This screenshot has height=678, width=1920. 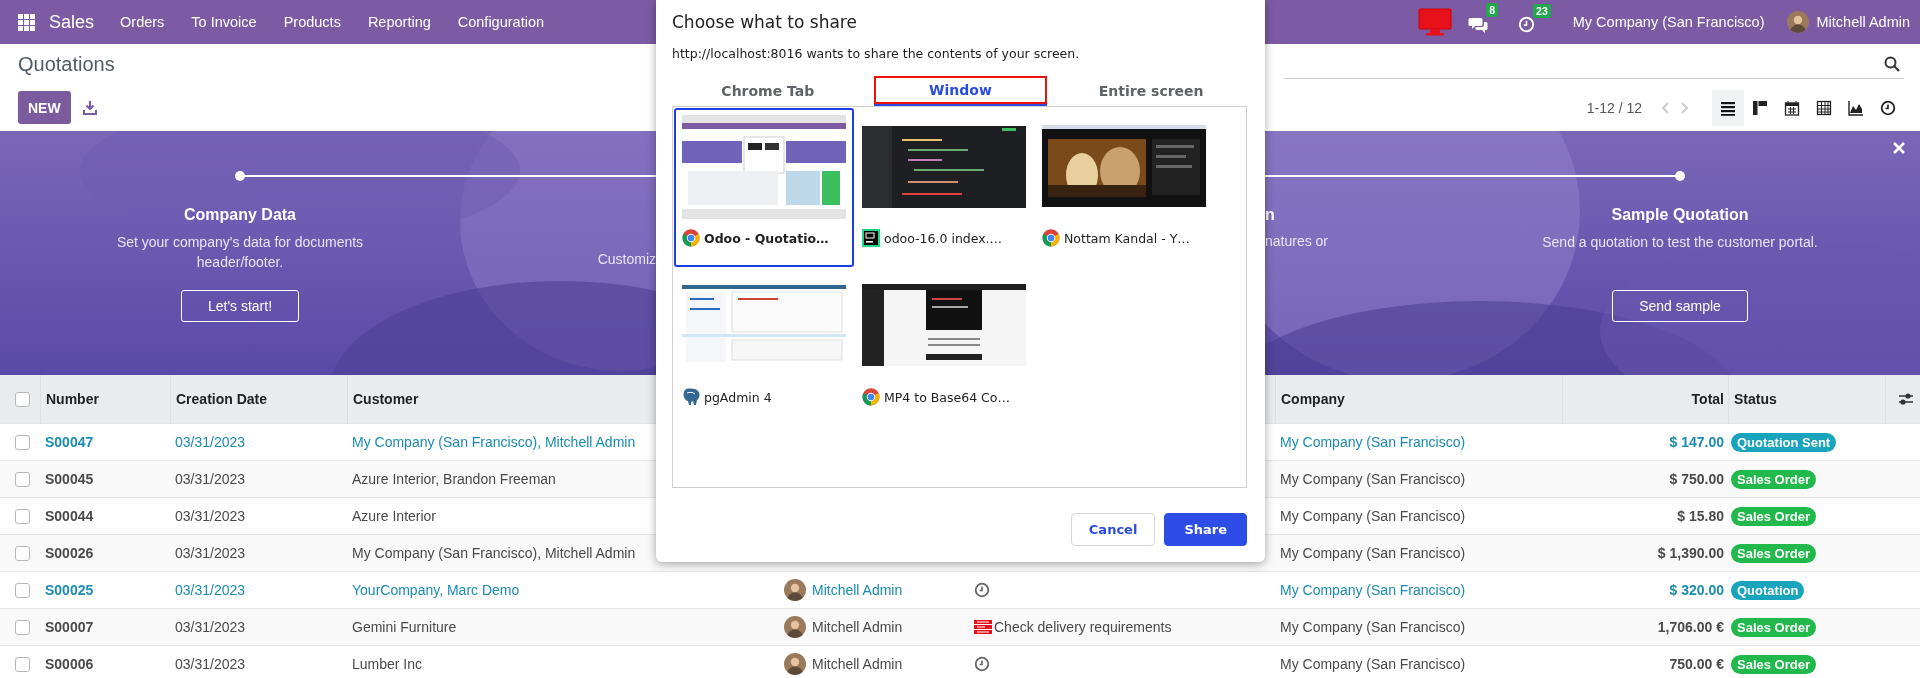 I want to click on cancel-button: Cancel, so click(x=1113, y=529).